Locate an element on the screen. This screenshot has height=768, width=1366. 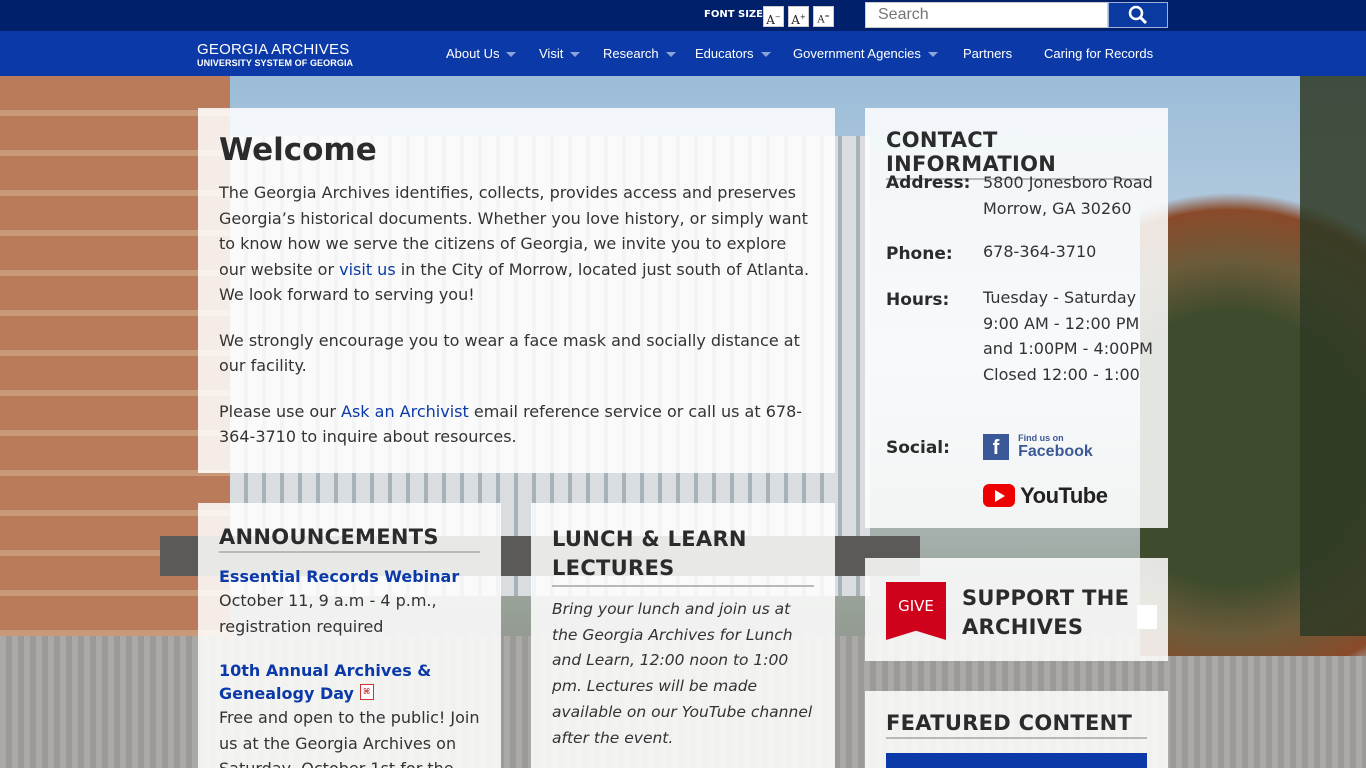
featured-content-banner is located at coordinates (1016, 760).